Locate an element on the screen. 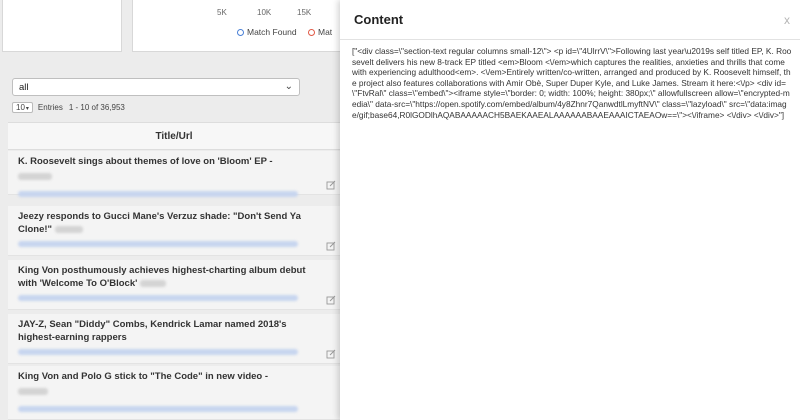 The height and width of the screenshot is (420, 800). legend-item-match-found: Match Found is located at coordinates (267, 32).